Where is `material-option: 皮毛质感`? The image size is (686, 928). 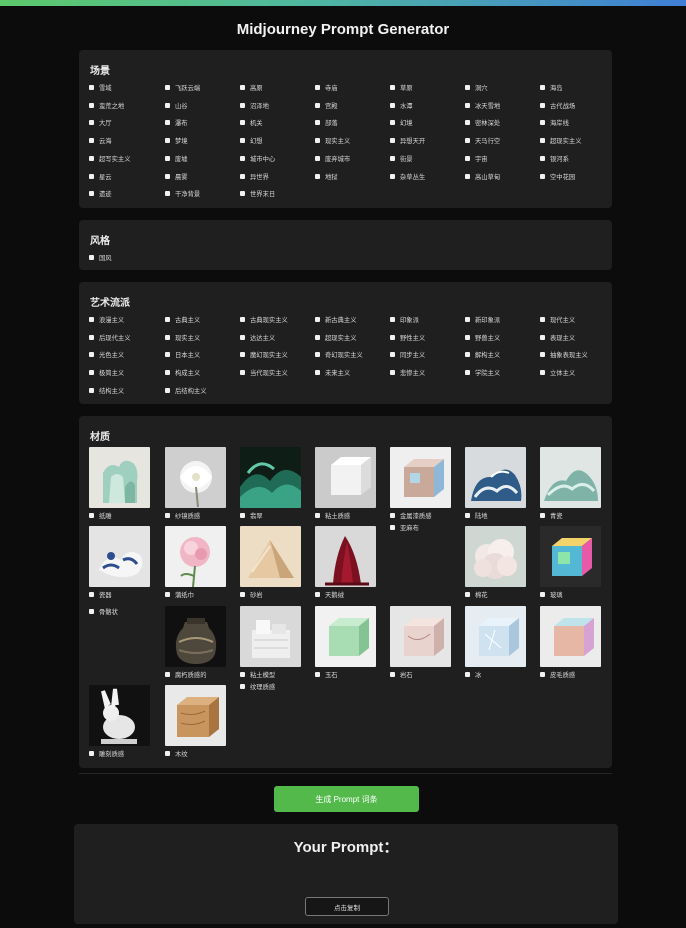
material-option: 皮毛质感 is located at coordinates (557, 674).